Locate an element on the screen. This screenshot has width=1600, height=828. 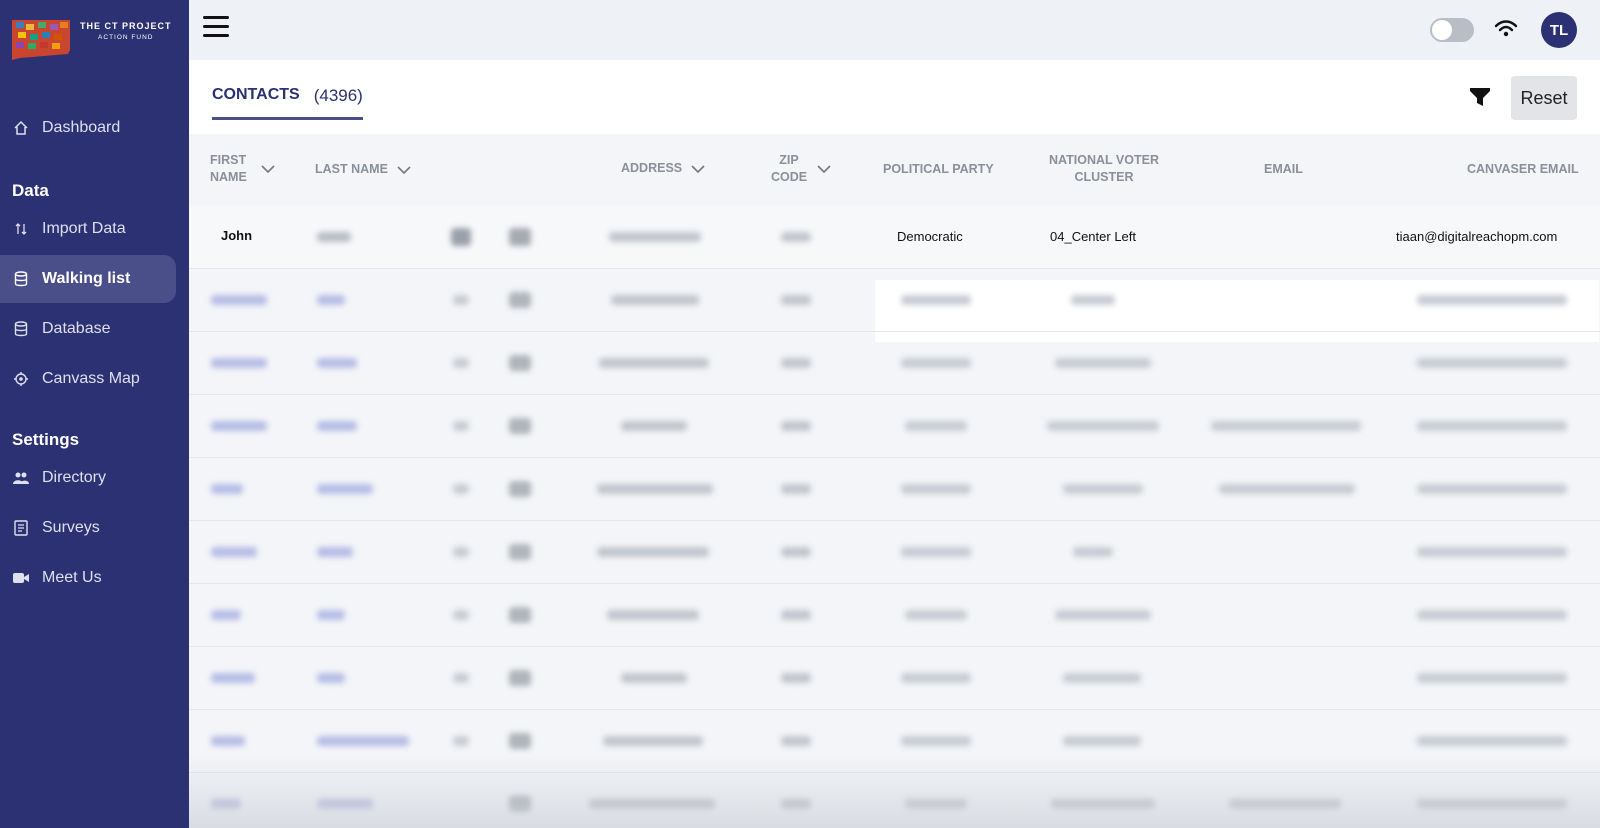
sidebar-item-label: Meet Us is located at coordinates (72, 577).